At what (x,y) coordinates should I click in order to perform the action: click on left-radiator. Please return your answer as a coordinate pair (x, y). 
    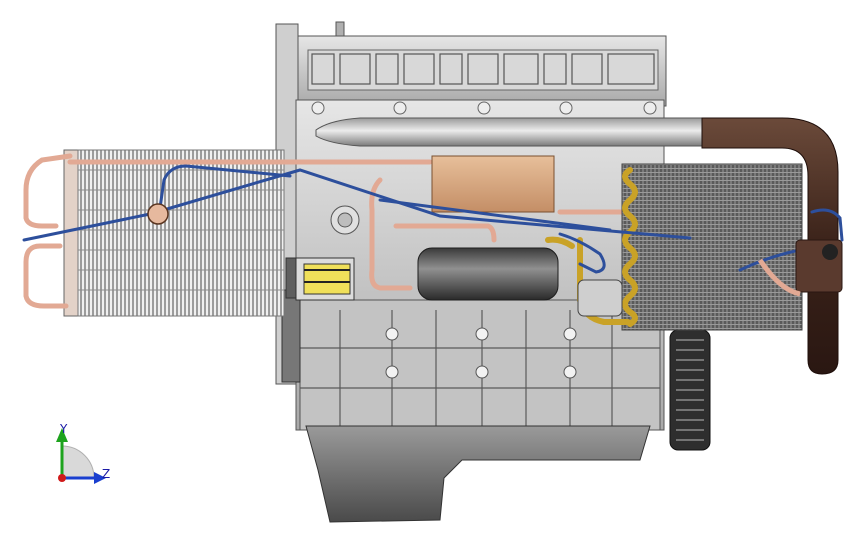
    Looking at the image, I should click on (174, 233).